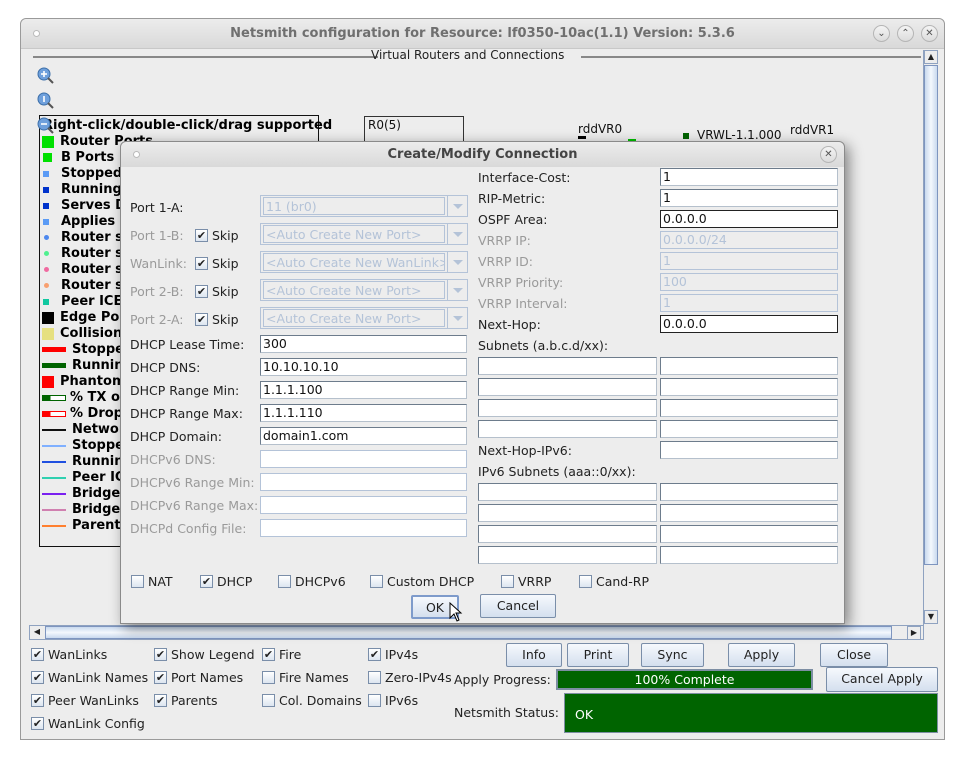 The height and width of the screenshot is (760, 965). Describe the element at coordinates (882, 679) in the screenshot. I see `cancel-apply-button: Cancel Apply` at that location.